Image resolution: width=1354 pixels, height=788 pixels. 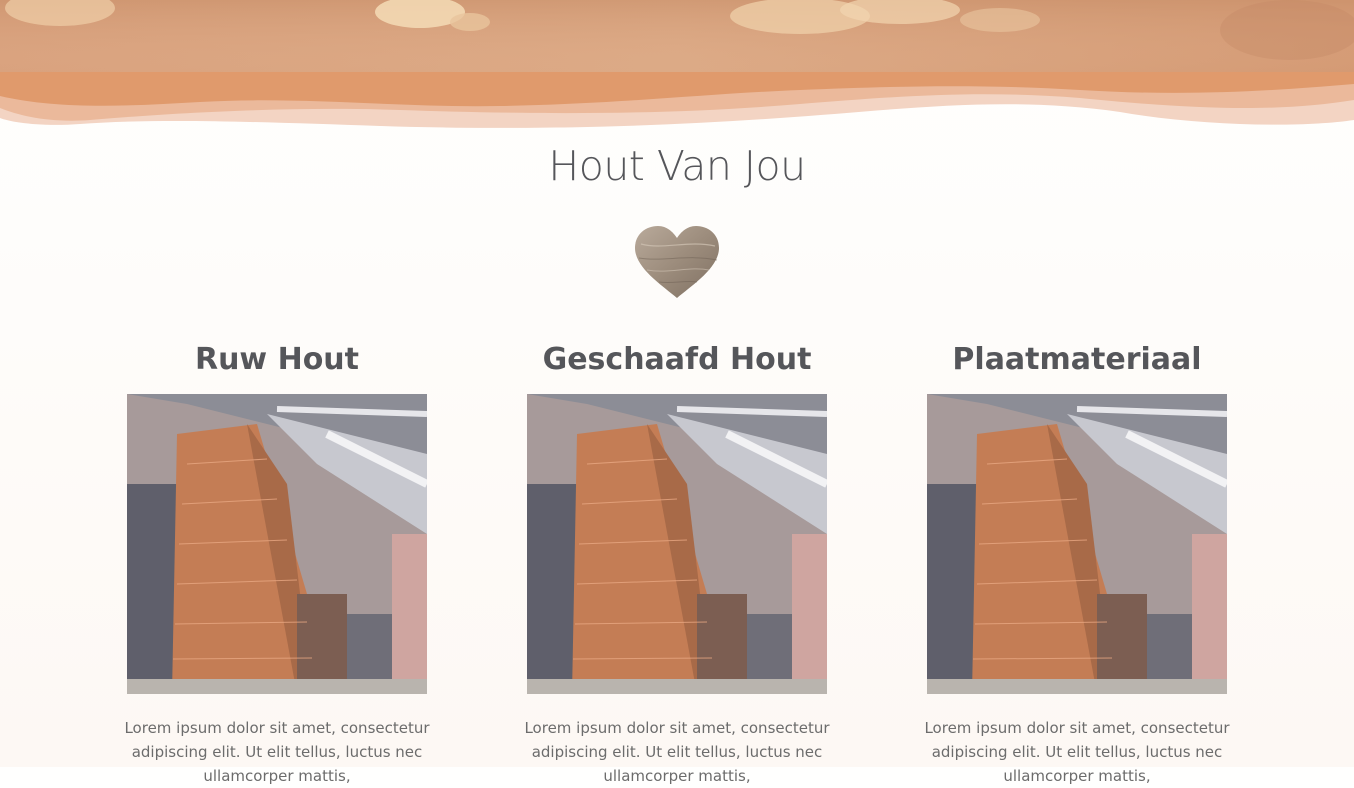 I want to click on category-title: Ruw Hout, so click(x=277, y=359).